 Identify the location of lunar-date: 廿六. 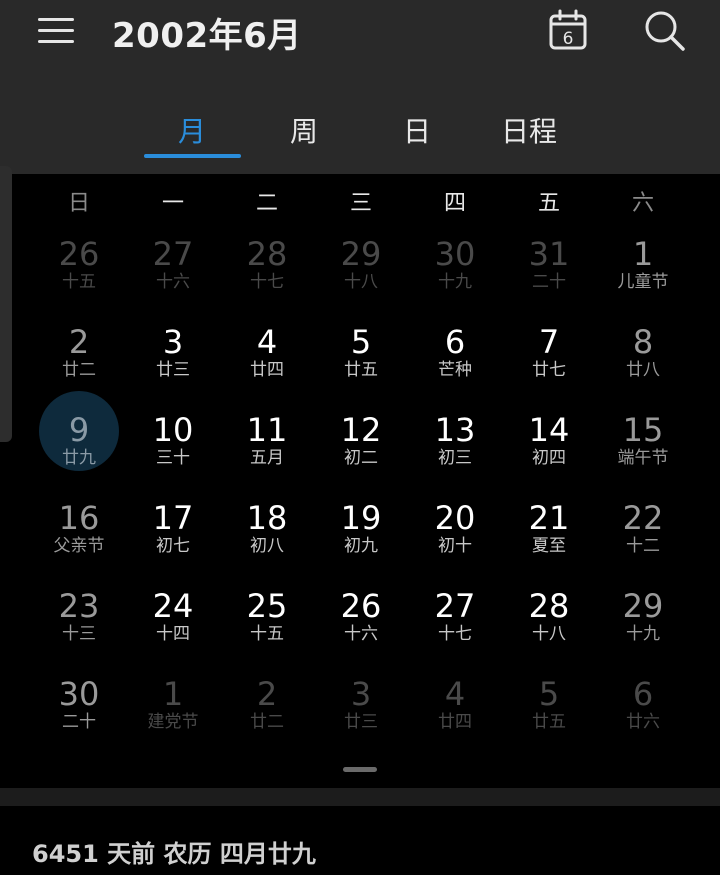
(643, 722).